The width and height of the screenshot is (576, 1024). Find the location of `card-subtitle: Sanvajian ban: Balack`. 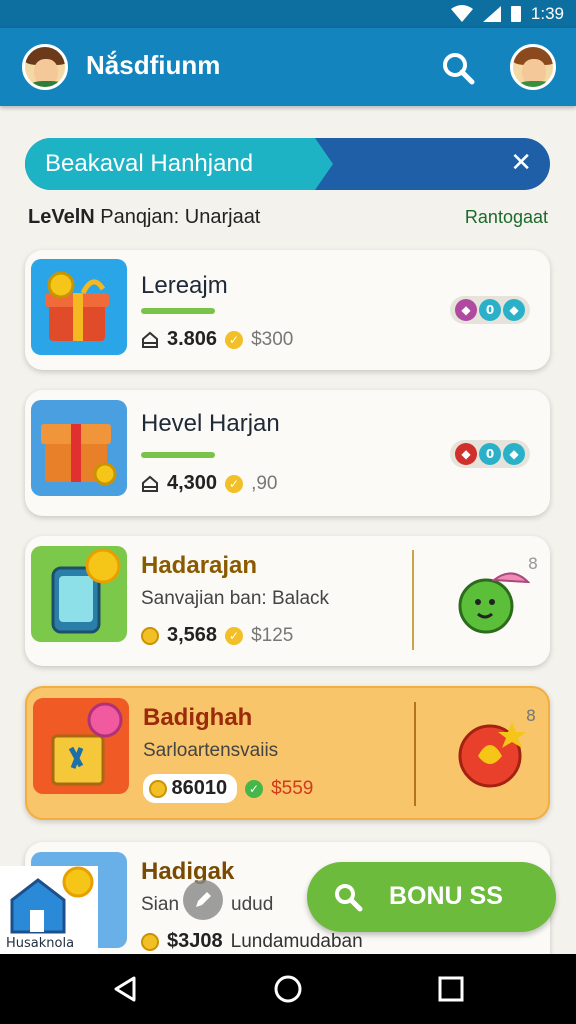

card-subtitle: Sanvajian ban: Balack is located at coordinates (235, 598).